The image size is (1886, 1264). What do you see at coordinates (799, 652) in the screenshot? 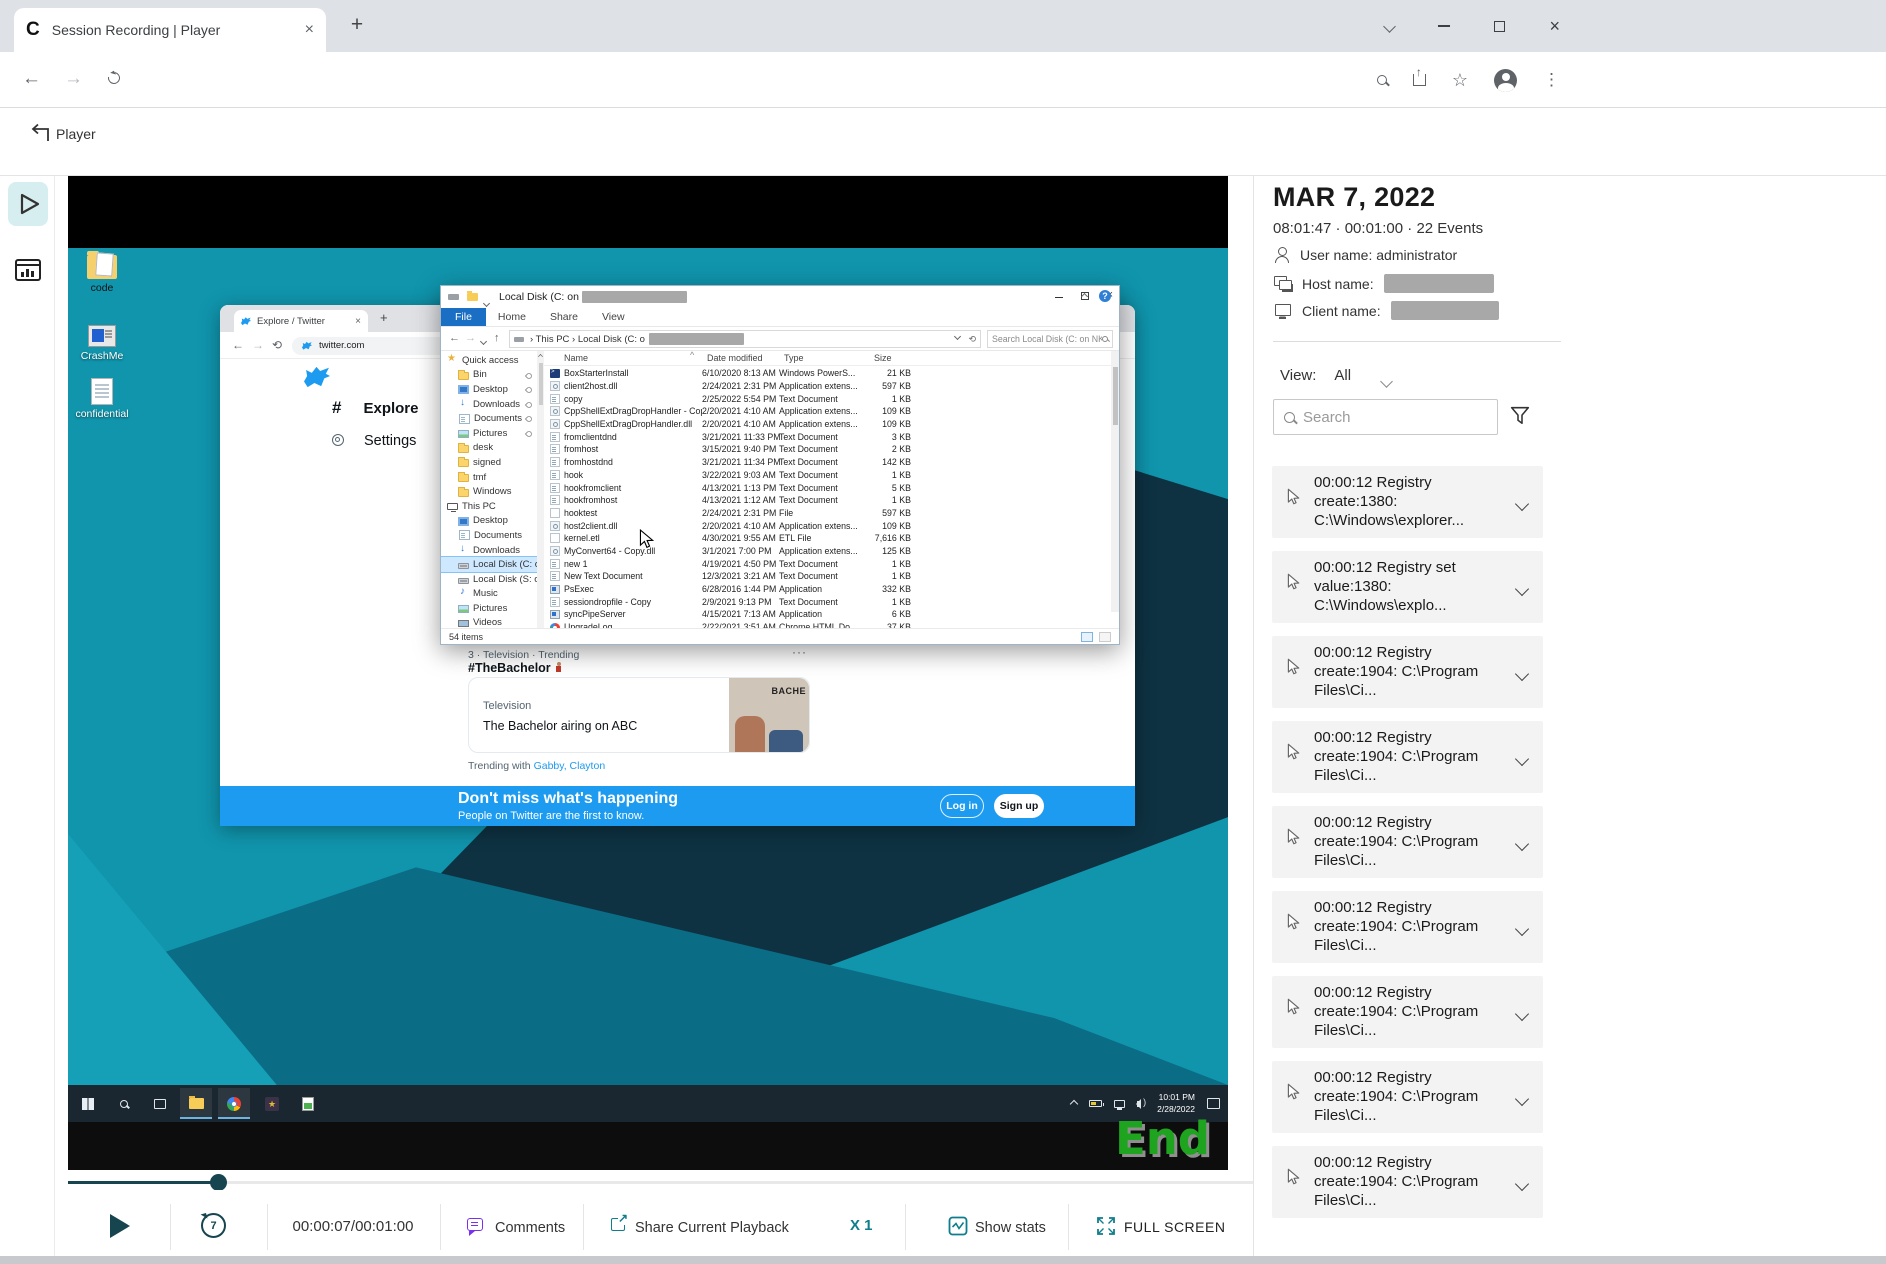
I see `trend-more-icon: ···` at bounding box center [799, 652].